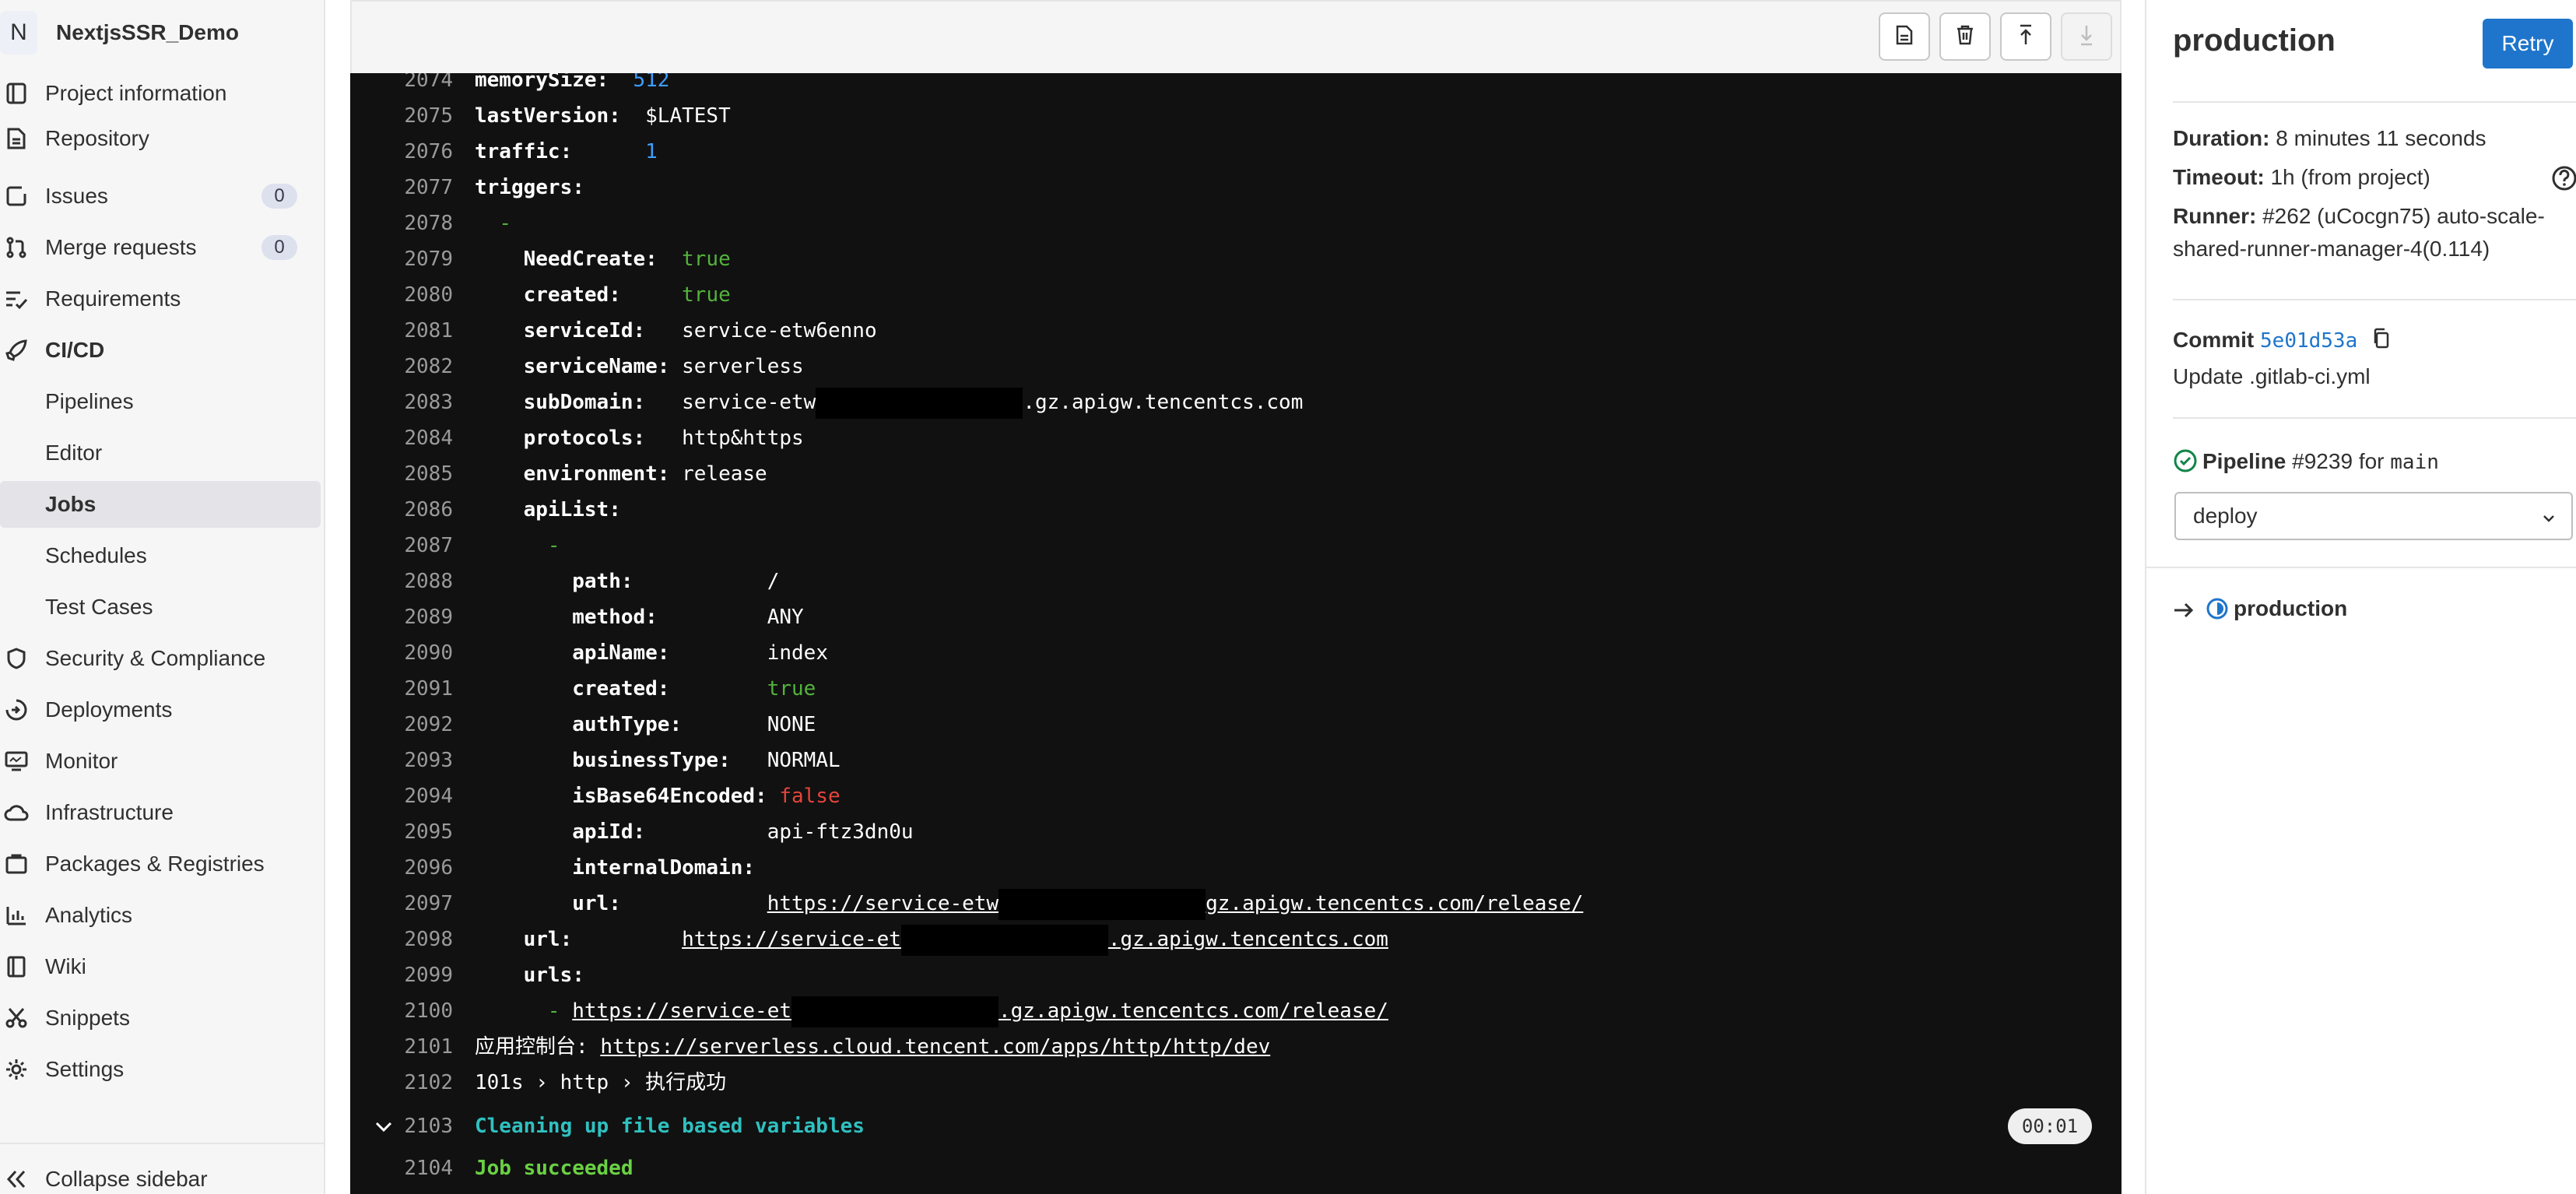  Describe the element at coordinates (2382, 138) in the screenshot. I see `duration-value: 8 minutes 11 seconds` at that location.